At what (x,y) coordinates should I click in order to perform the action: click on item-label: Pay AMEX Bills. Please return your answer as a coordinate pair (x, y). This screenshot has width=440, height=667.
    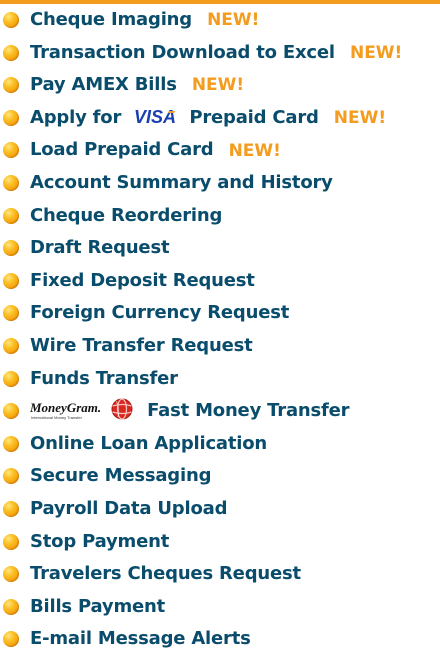
    Looking at the image, I should click on (103, 84).